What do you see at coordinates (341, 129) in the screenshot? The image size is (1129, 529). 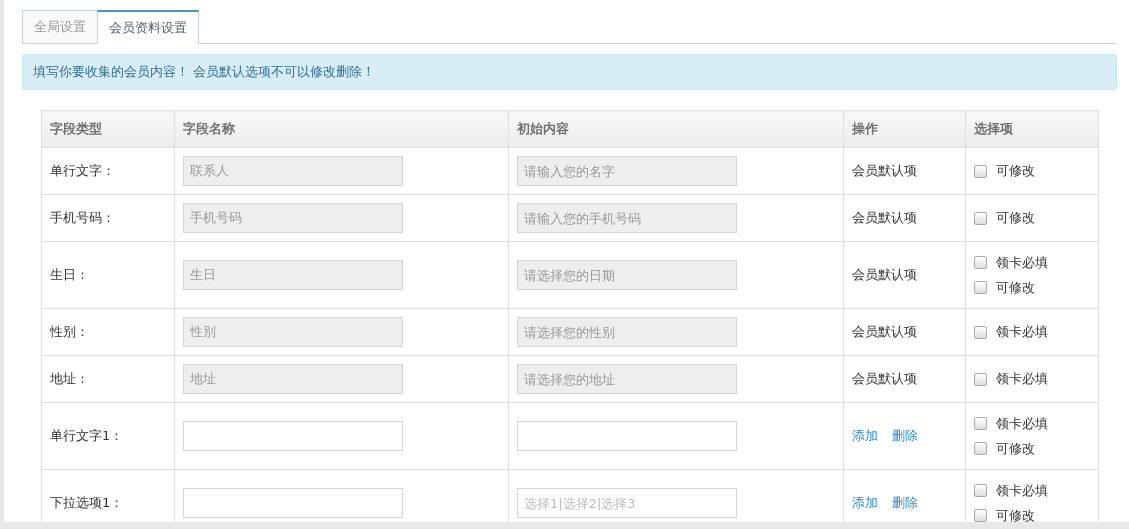 I see `column-header: 字段名称` at bounding box center [341, 129].